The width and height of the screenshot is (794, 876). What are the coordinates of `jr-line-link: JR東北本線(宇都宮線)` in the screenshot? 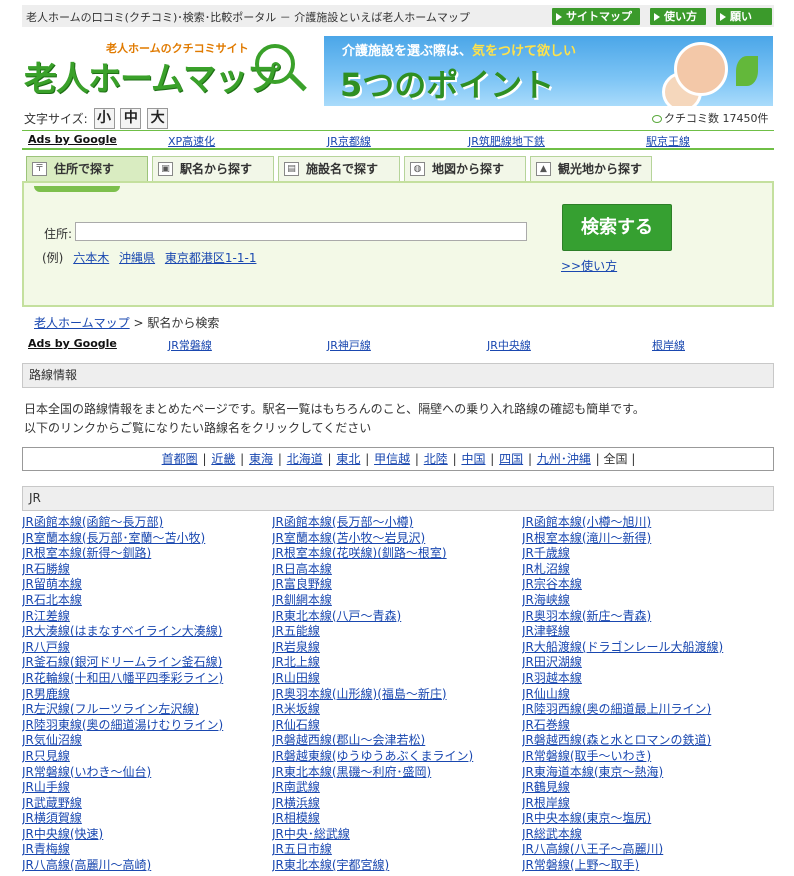 It's located at (397, 866).